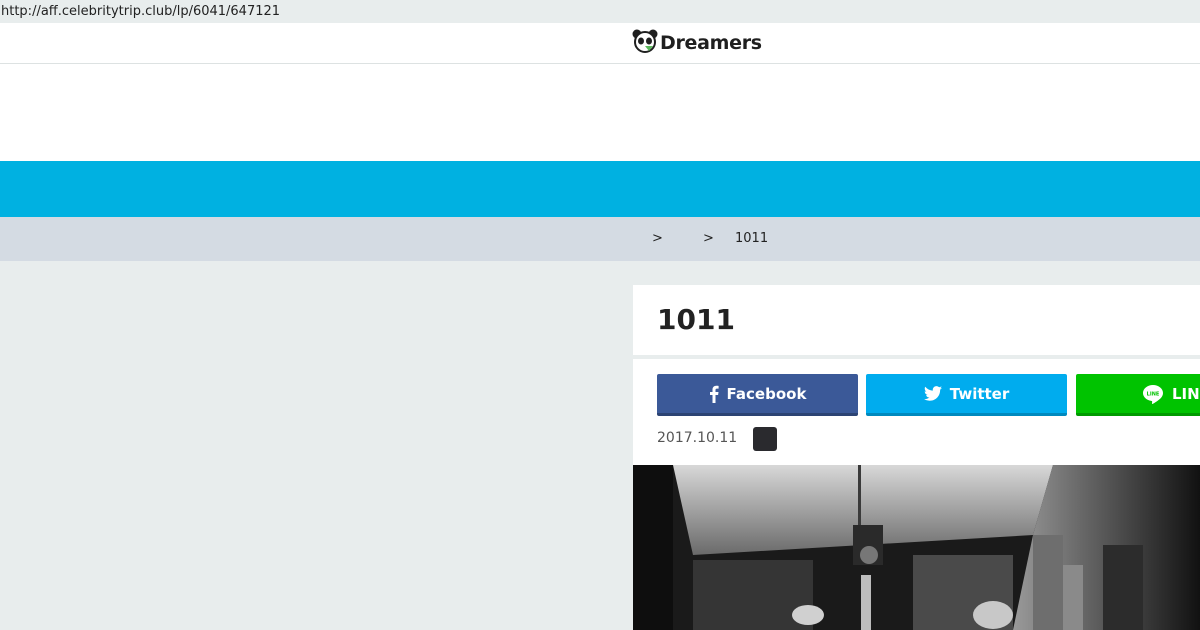 This screenshot has height=630, width=1200. What do you see at coordinates (645, 43) in the screenshot?
I see `panda-icon` at bounding box center [645, 43].